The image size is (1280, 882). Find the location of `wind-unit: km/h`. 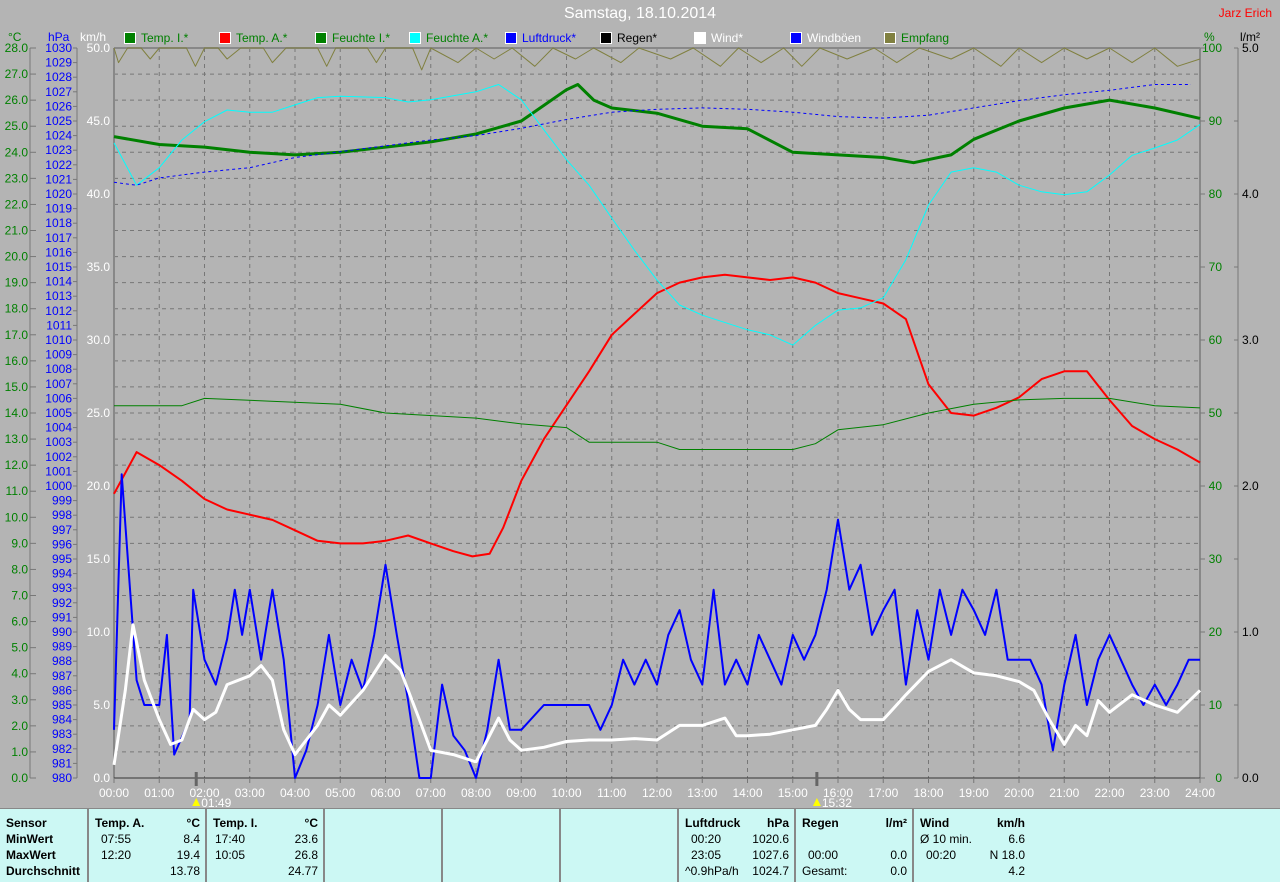

wind-unit: km/h is located at coordinates (1010, 823).